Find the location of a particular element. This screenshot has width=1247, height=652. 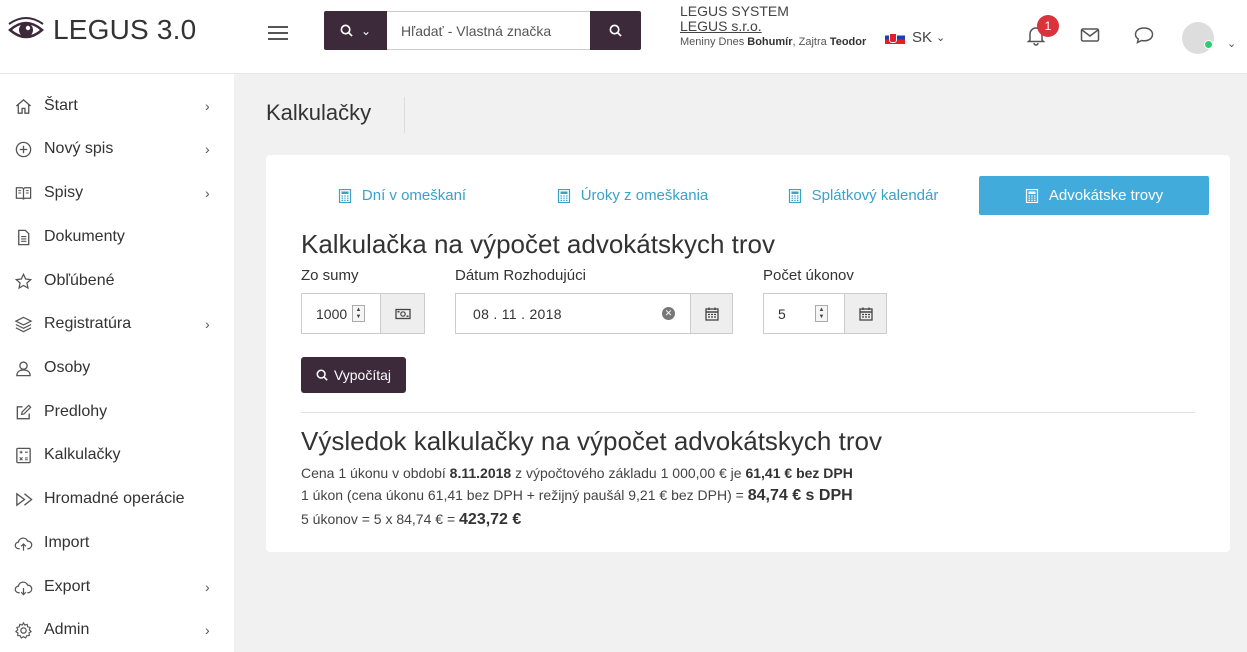

amount-stepper: ▲ ▼ is located at coordinates (358, 313).